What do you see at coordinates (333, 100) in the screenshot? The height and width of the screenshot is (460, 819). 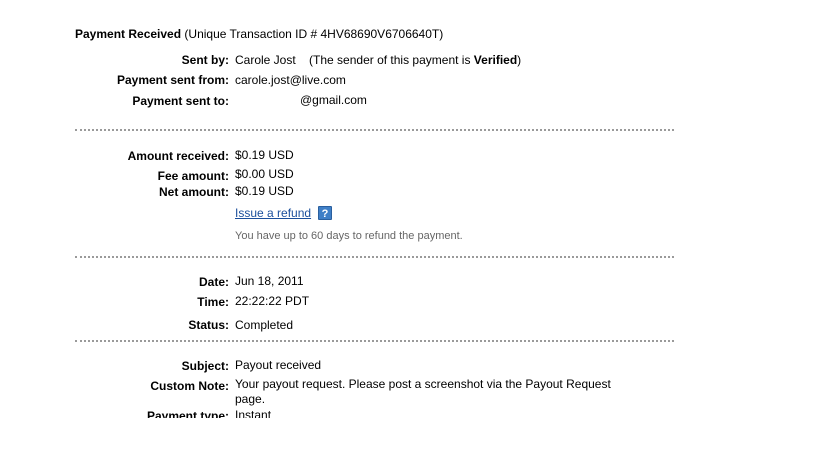 I see `sent-to-value: @gmail.com` at bounding box center [333, 100].